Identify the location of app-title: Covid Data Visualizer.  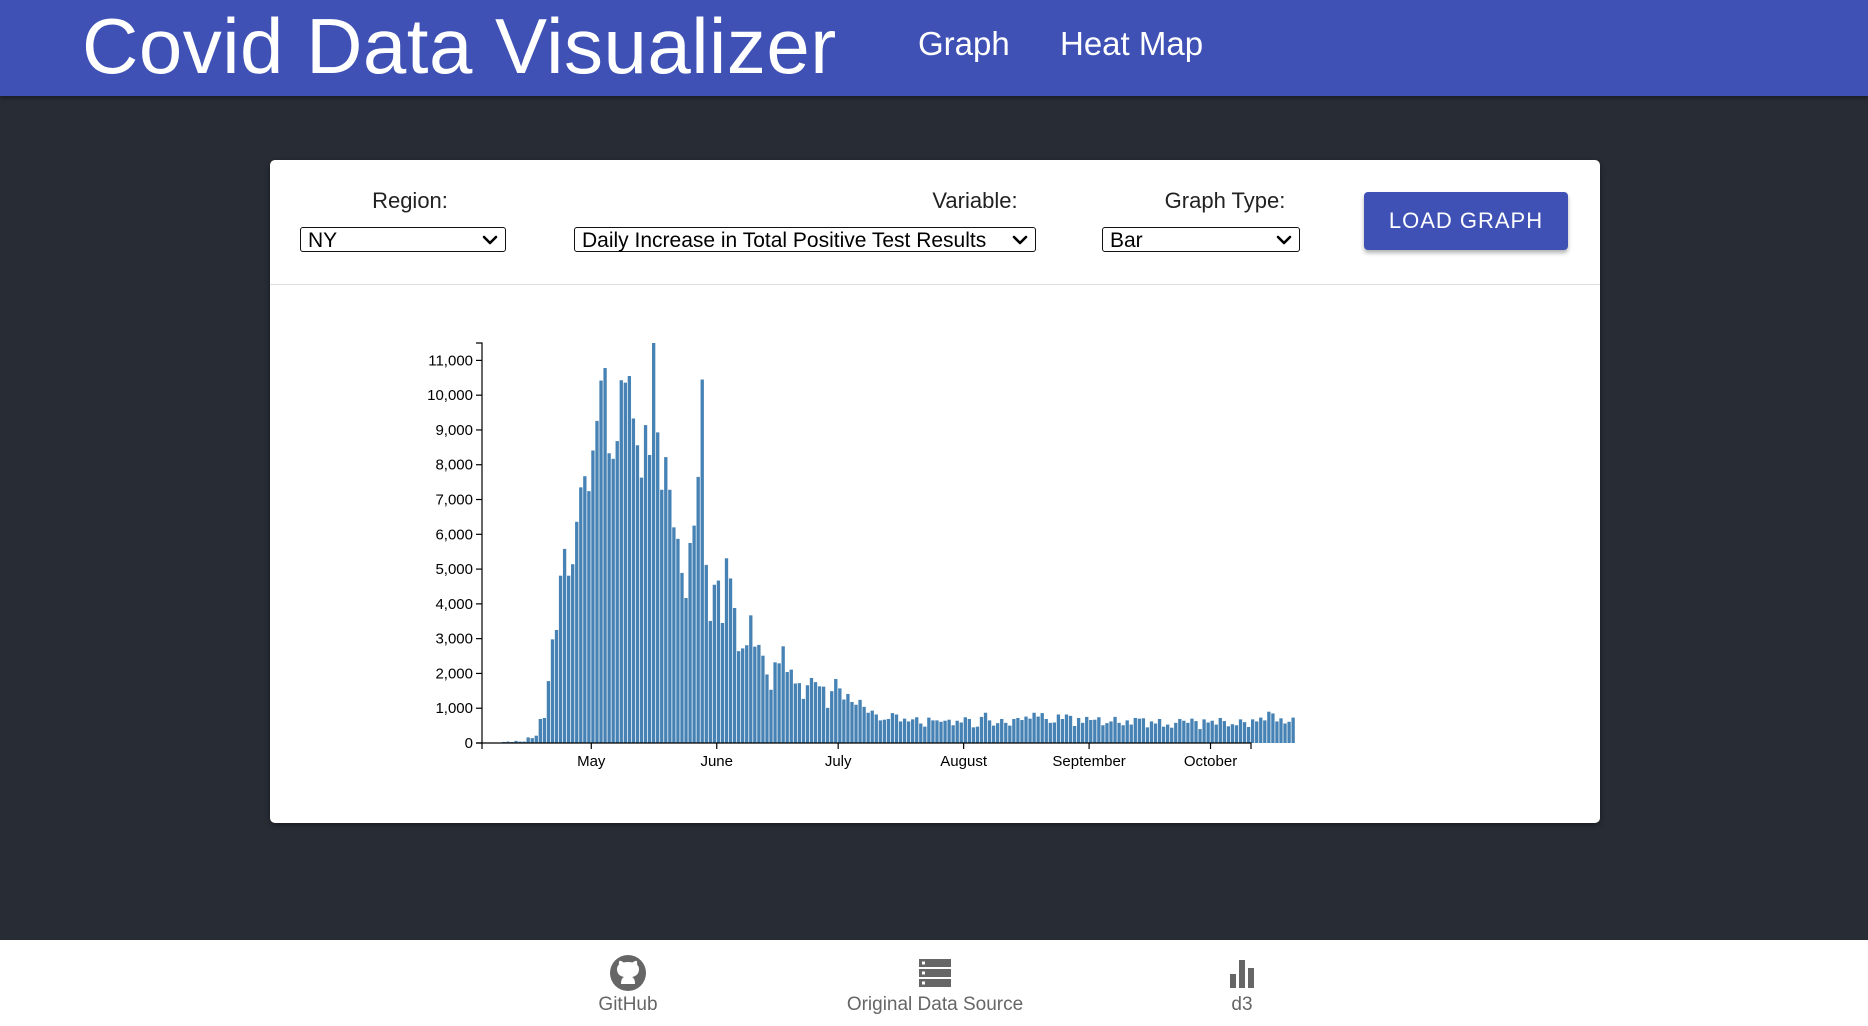
(459, 46).